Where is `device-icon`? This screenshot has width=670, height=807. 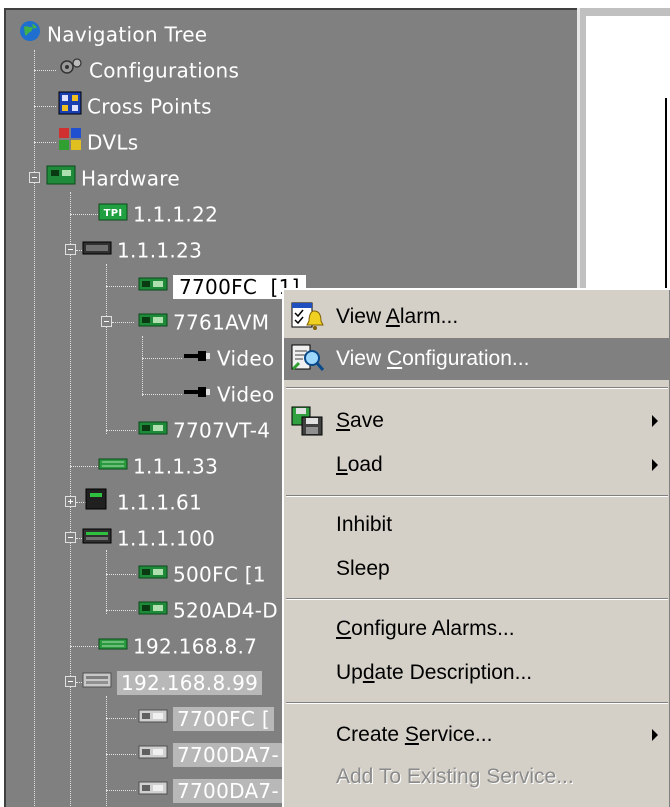
device-icon is located at coordinates (97, 503).